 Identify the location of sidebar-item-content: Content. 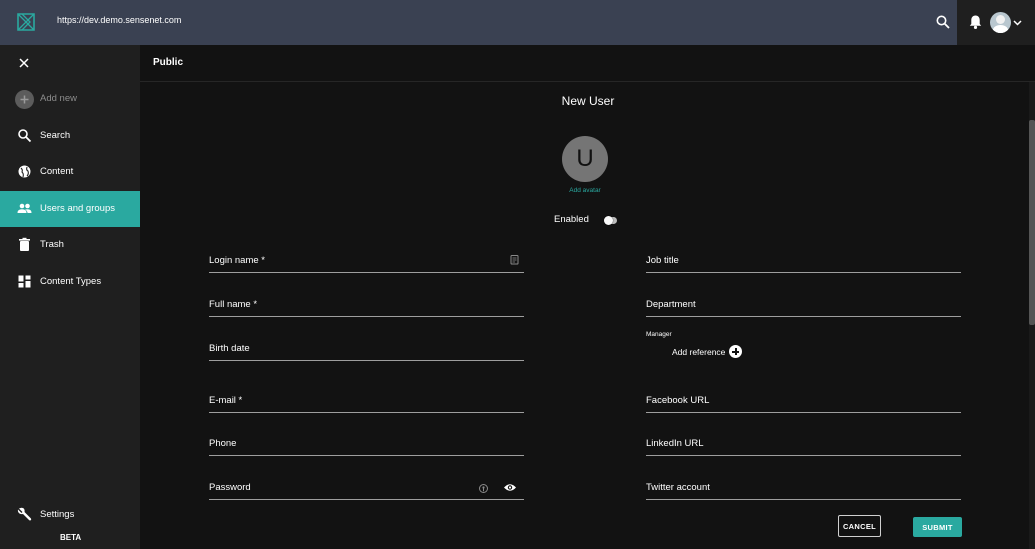
(70, 172).